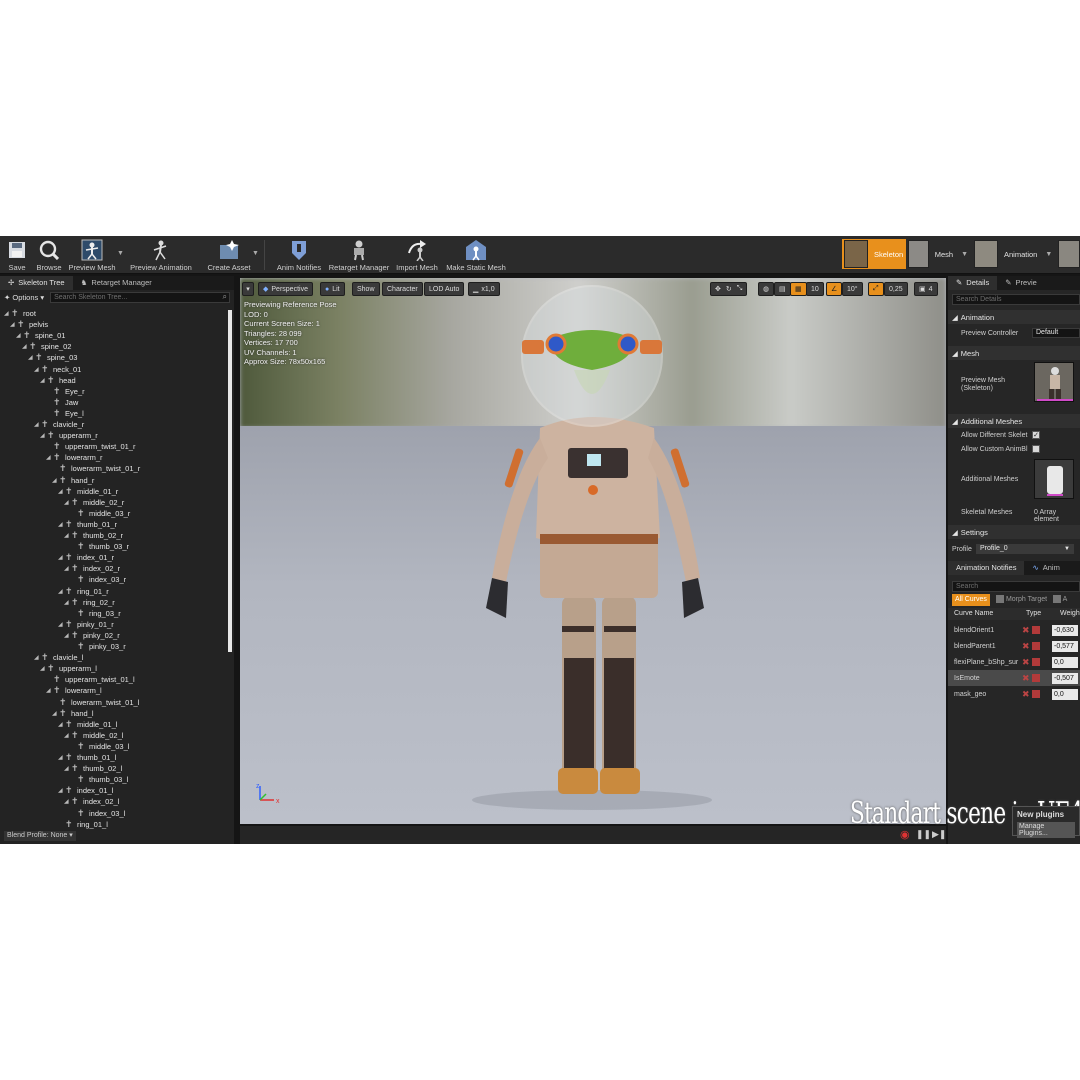  I want to click on mode-tab-animation: Animation ▼, so click(1016, 254).